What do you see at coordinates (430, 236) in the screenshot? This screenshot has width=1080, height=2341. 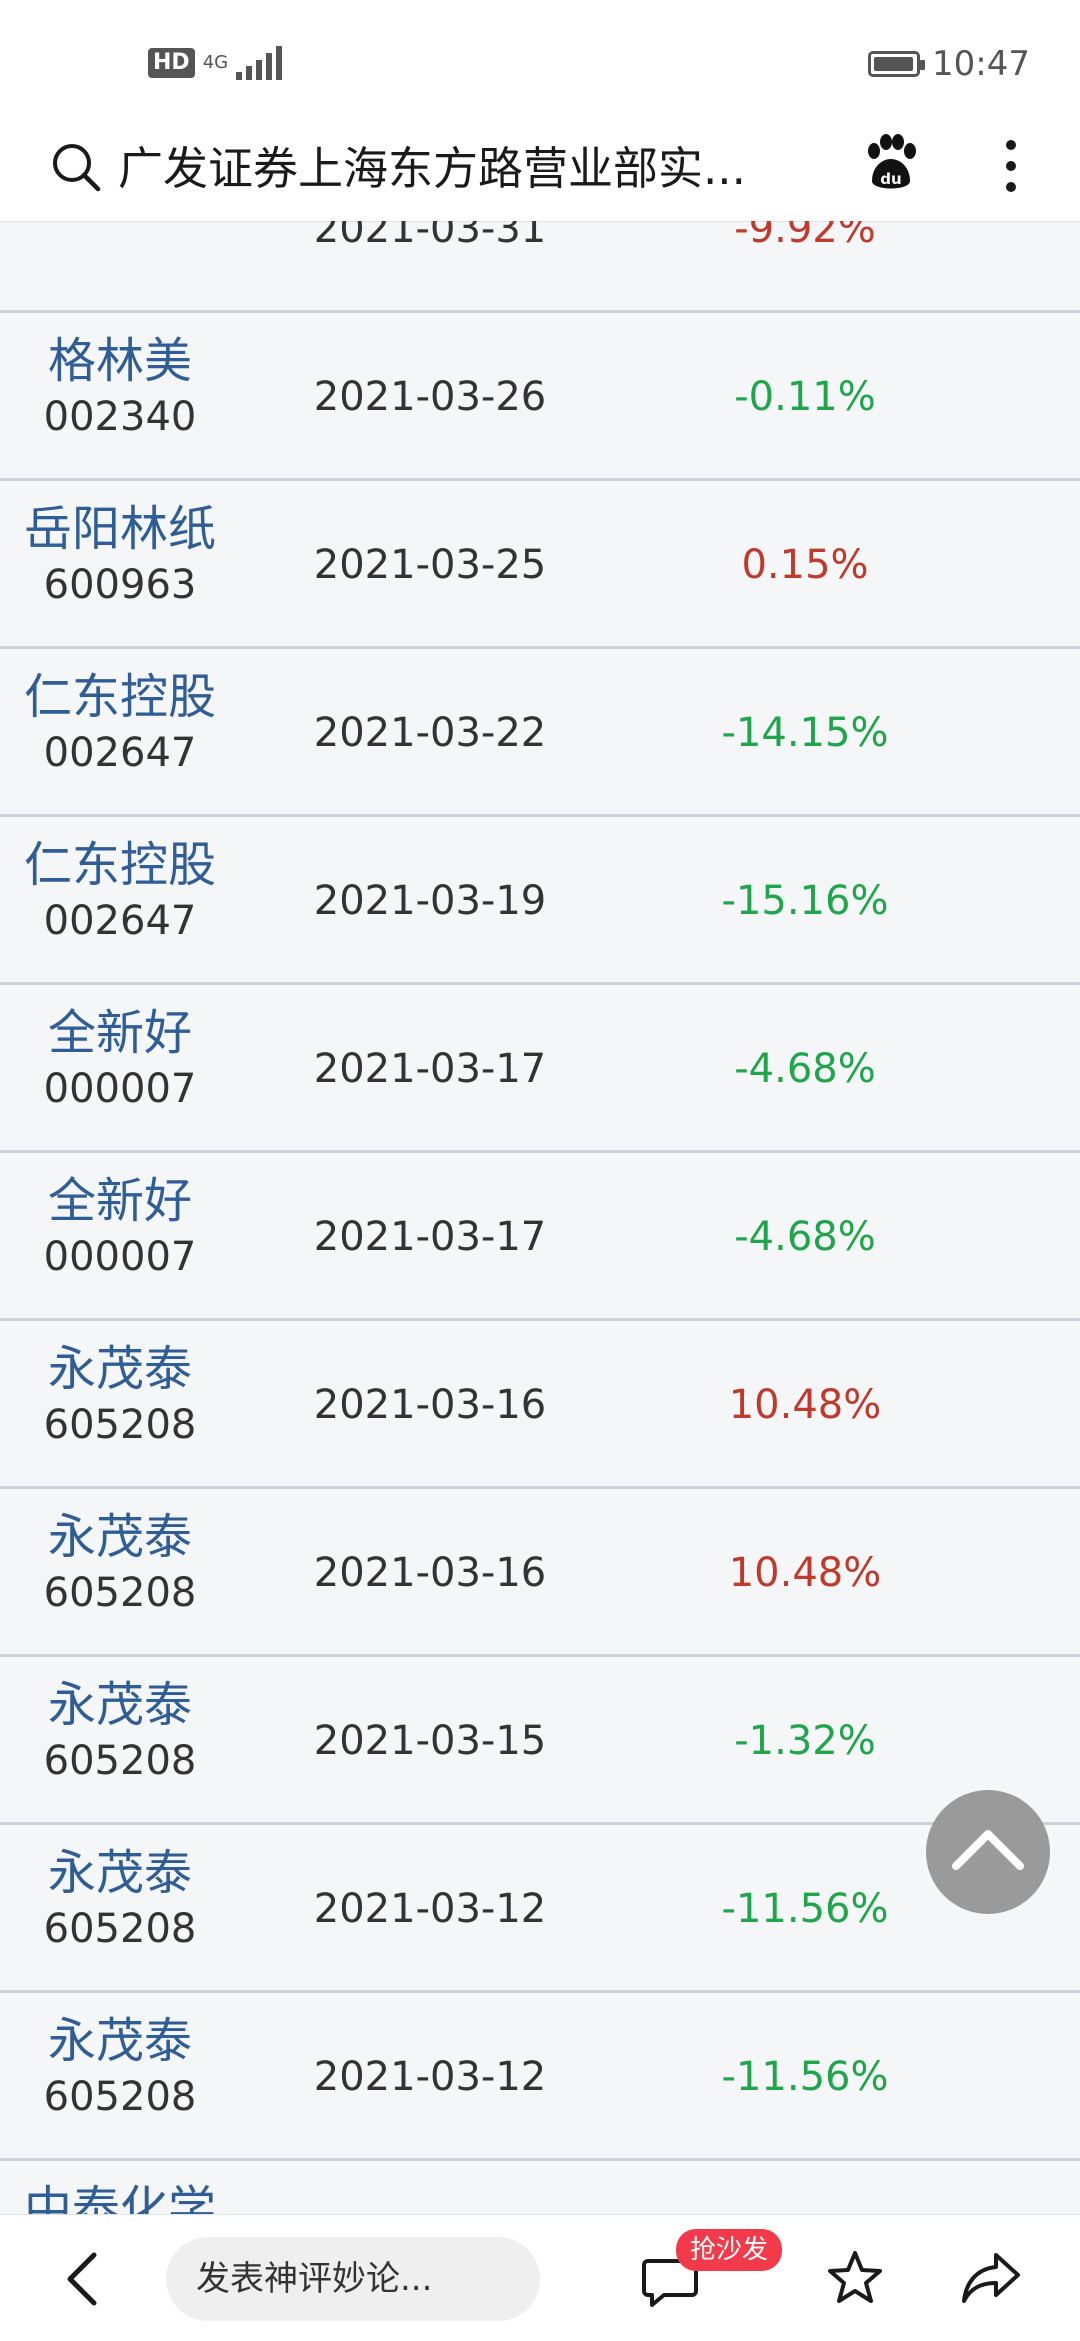 I see `trade-date: 2021-03-31` at bounding box center [430, 236].